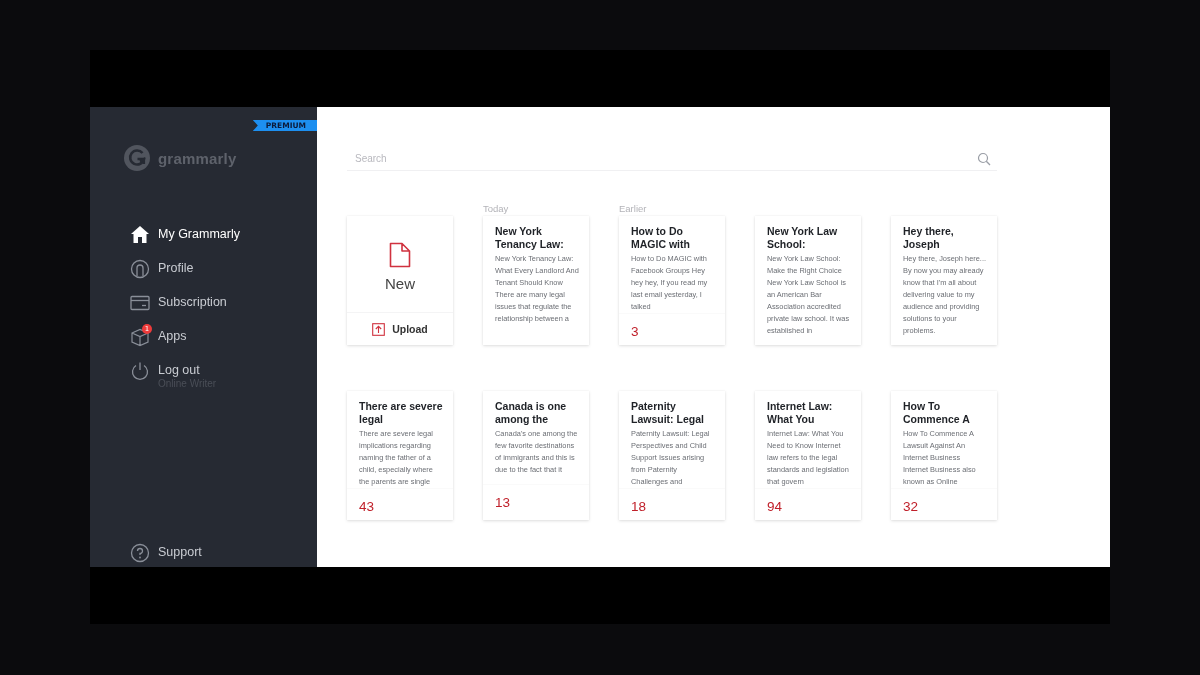  Describe the element at coordinates (140, 337) in the screenshot. I see `box-icon` at that location.